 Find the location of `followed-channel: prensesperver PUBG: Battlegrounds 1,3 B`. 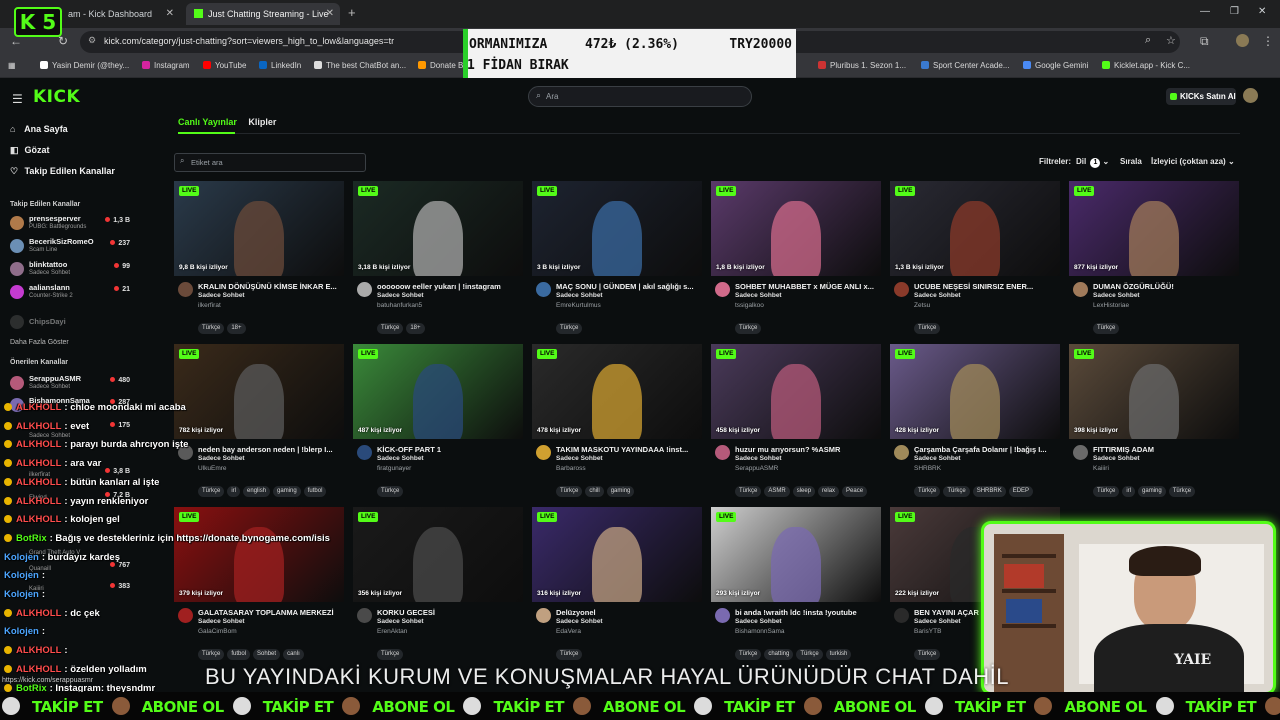

followed-channel: prensesperver PUBG: Battlegrounds 1,3 B is located at coordinates (70, 224).